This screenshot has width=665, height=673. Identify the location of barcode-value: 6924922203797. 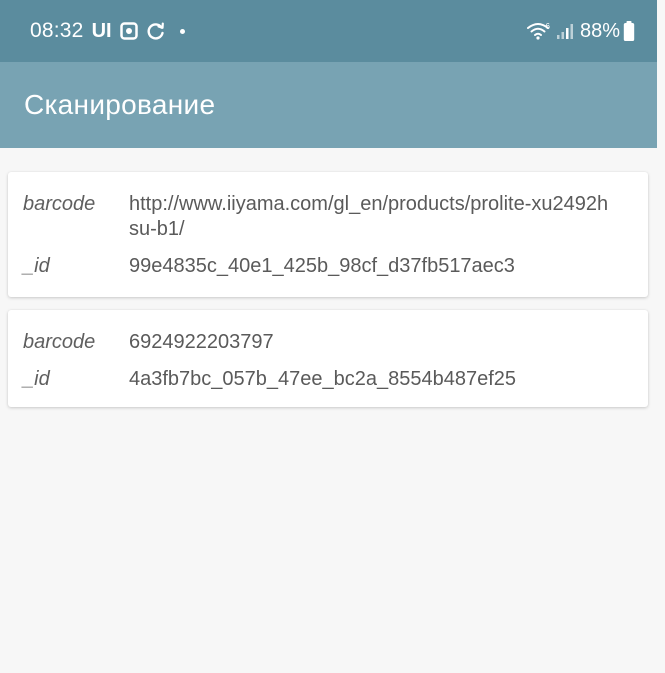
(201, 342).